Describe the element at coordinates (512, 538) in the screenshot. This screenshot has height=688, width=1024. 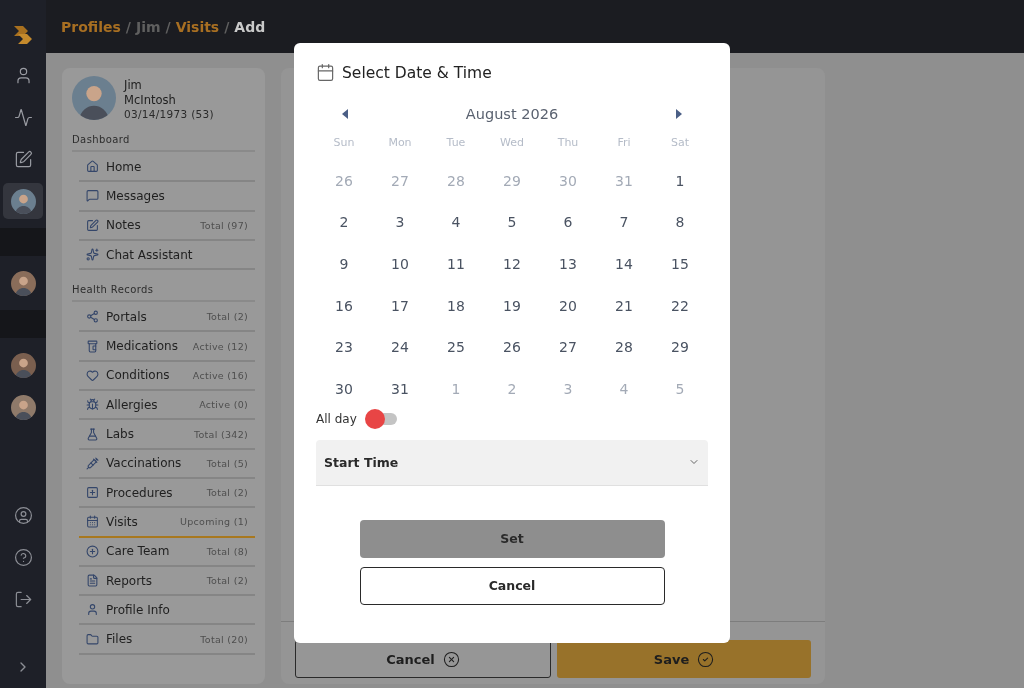
I see `set-button: Set` at that location.